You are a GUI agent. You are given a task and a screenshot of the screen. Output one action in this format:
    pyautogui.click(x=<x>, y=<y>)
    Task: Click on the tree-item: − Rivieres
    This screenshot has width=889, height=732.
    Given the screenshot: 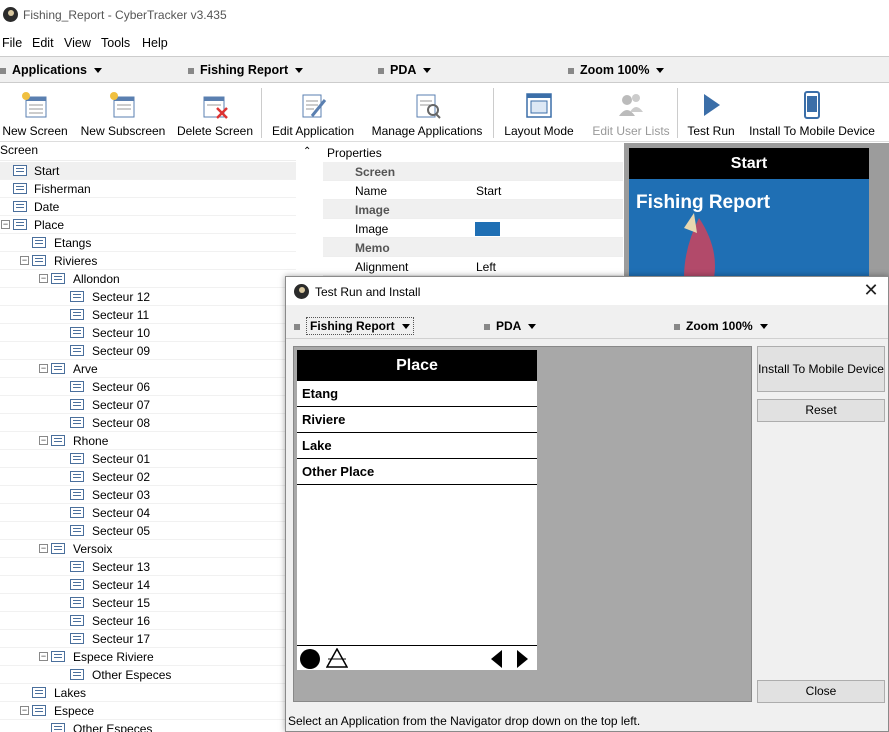 What is the action you would take?
    pyautogui.click(x=148, y=261)
    